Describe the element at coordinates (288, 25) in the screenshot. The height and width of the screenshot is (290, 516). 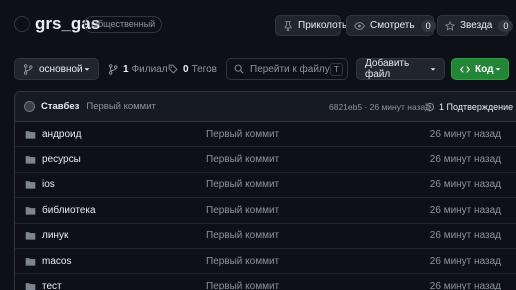
I see `pin-icon` at that location.